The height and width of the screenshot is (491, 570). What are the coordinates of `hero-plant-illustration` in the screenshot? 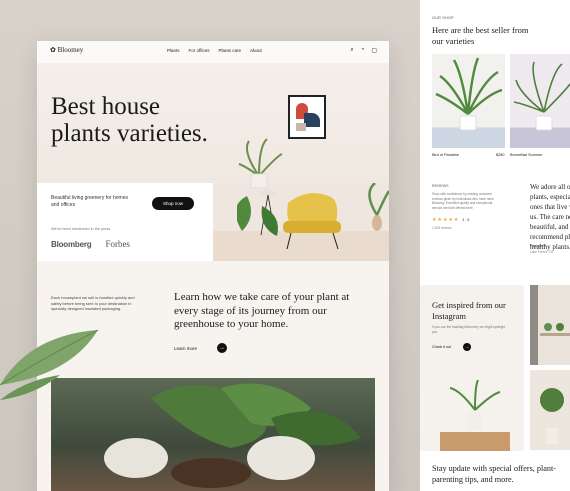 It's located at (260, 187).